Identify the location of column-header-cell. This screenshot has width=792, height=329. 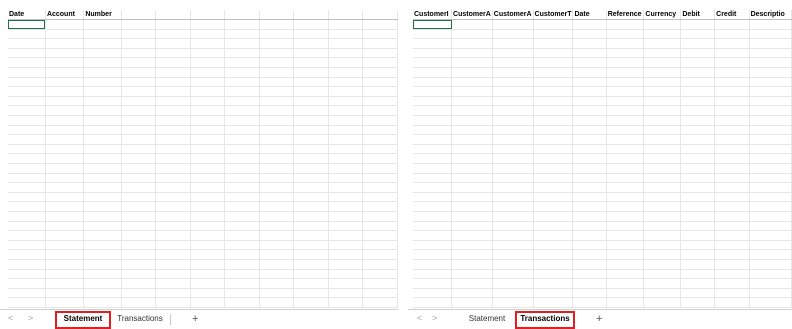
(277, 15).